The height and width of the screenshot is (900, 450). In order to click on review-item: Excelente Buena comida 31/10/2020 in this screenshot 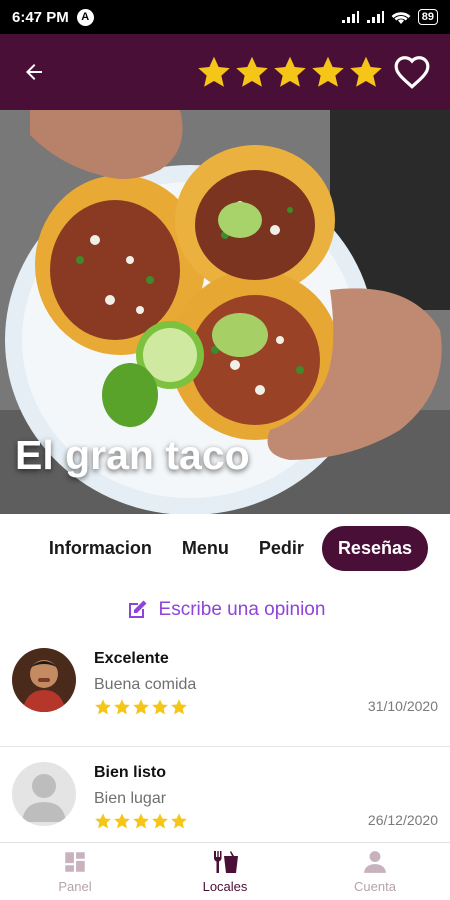, I will do `click(225, 688)`.